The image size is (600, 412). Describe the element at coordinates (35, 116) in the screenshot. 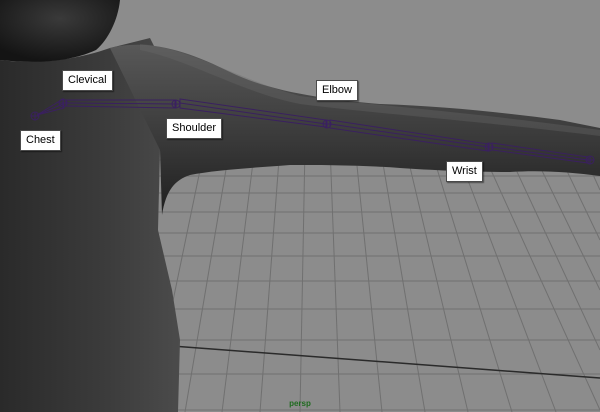

I see `joint-chest` at that location.